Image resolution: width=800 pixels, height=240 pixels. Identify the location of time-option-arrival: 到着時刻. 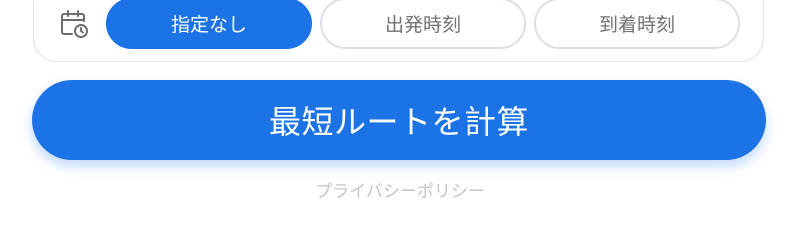
(637, 24).